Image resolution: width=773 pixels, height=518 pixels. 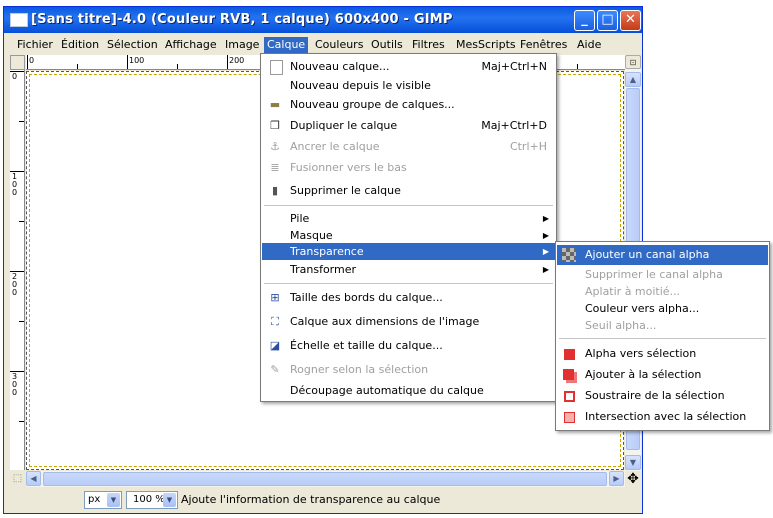 What do you see at coordinates (275, 146) in the screenshot?
I see `anchor-icon: ⚓` at bounding box center [275, 146].